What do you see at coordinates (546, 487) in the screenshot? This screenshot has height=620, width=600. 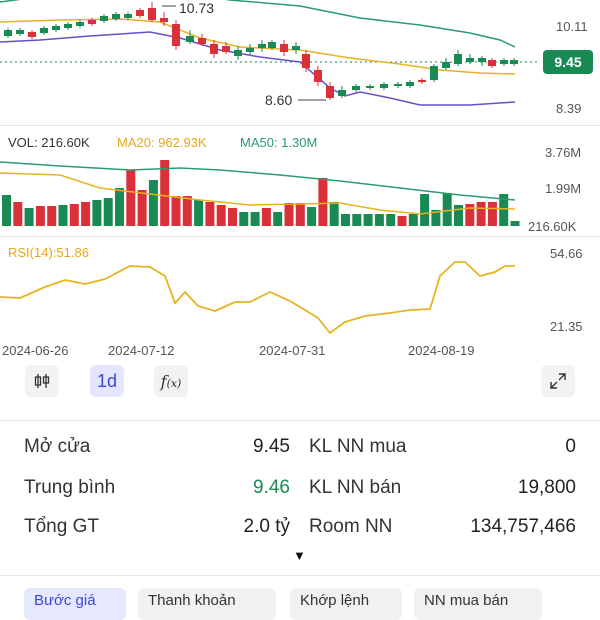 I see `foreign-sell-volume-value: 19,800` at bounding box center [546, 487].